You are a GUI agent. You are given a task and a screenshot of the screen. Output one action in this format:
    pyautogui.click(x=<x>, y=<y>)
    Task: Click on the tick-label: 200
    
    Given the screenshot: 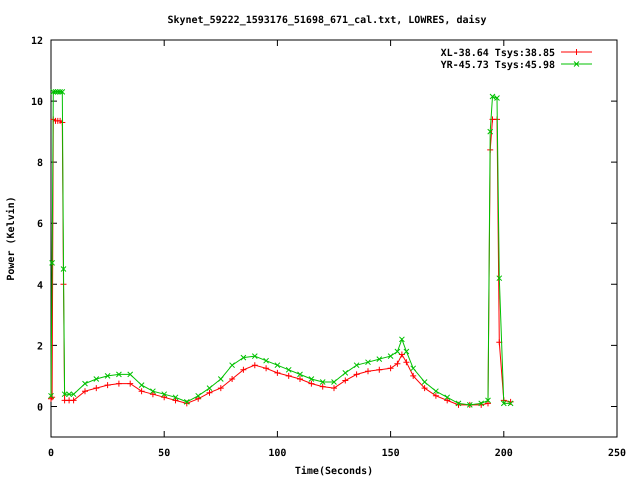 What is the action you would take?
    pyautogui.click(x=503, y=453)
    